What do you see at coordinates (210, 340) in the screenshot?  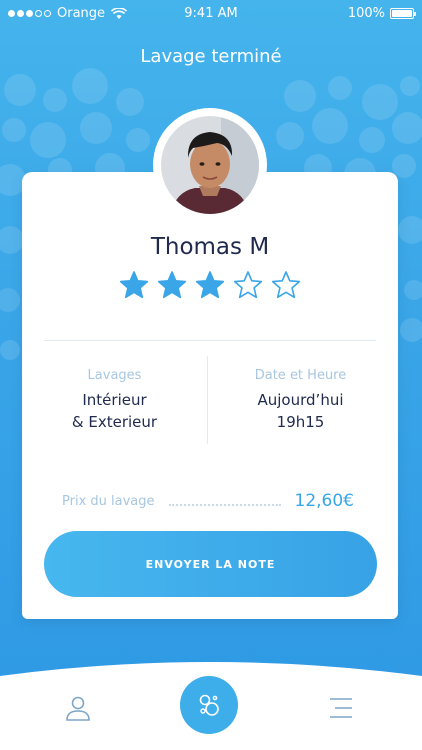 I see `divider` at bounding box center [210, 340].